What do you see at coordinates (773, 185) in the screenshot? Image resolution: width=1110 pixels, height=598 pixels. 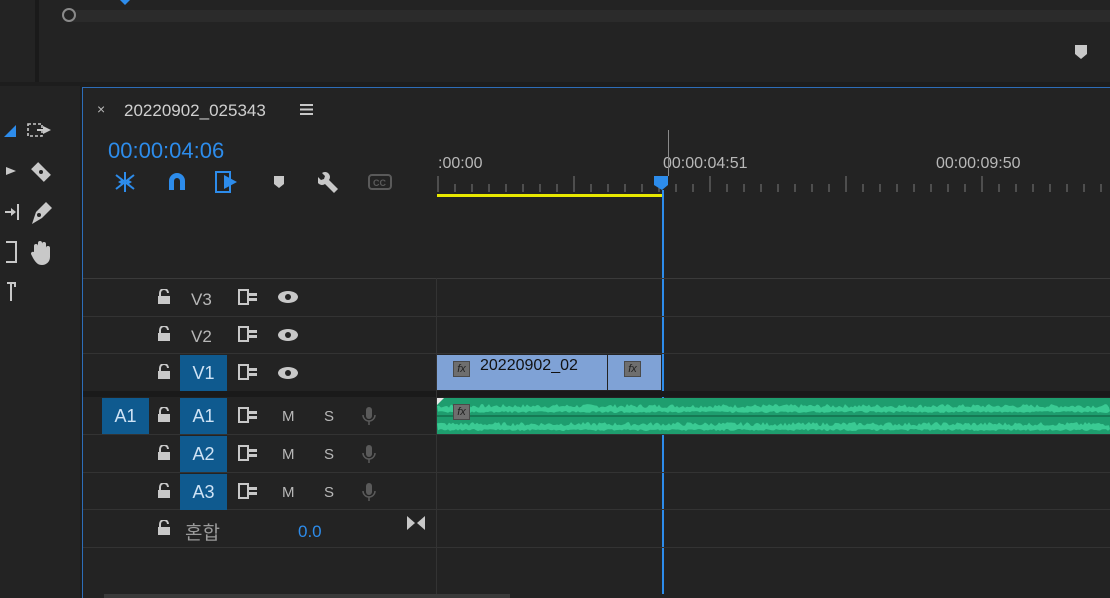 I see `time-ruler` at bounding box center [773, 185].